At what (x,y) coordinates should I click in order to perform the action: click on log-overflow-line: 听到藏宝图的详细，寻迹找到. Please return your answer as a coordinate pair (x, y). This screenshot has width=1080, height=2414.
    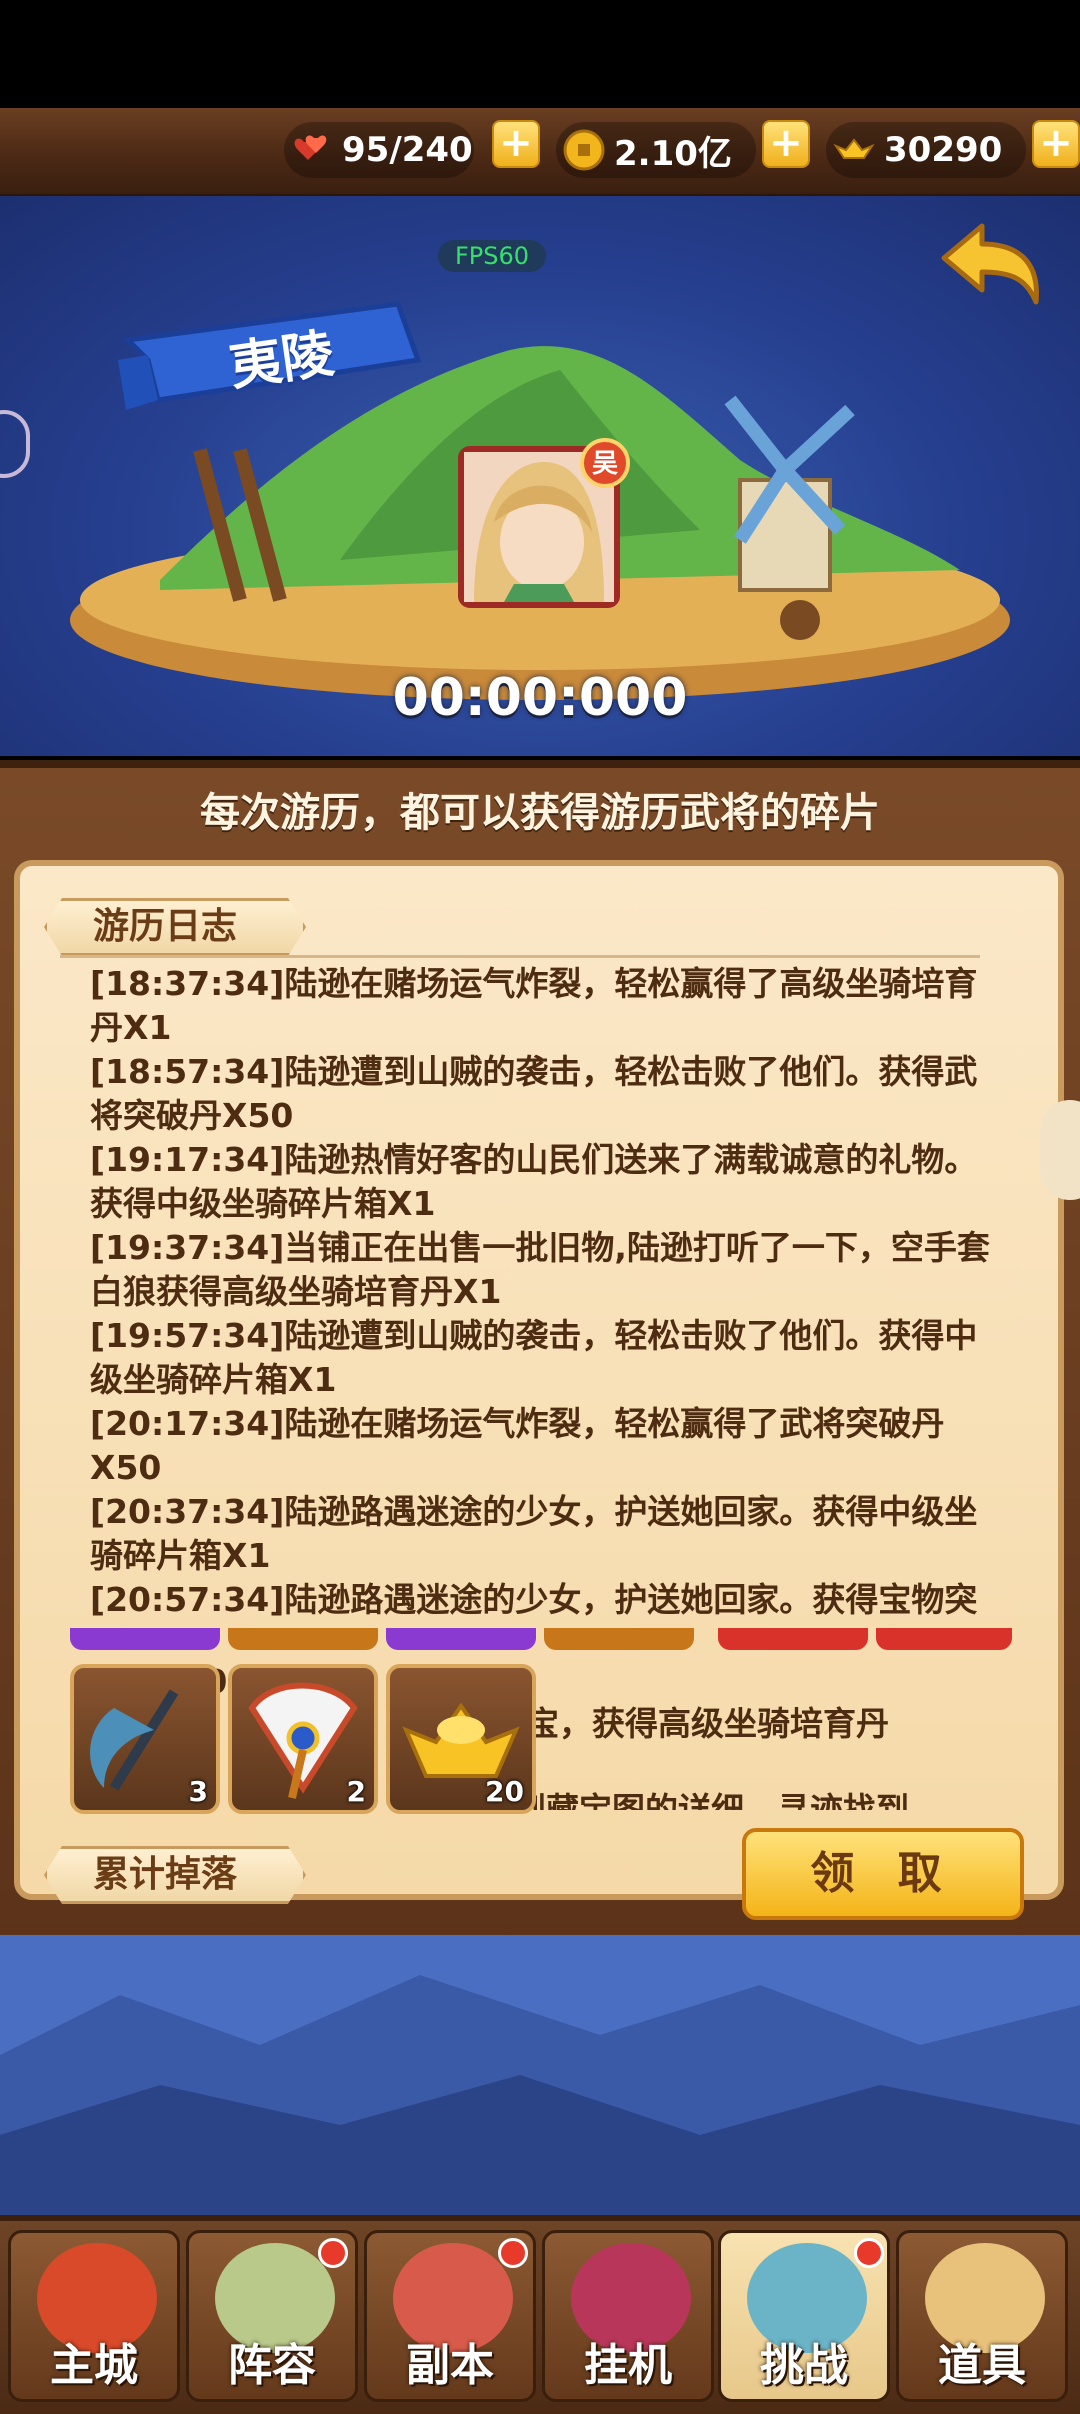
    Looking at the image, I should click on (694, 1800).